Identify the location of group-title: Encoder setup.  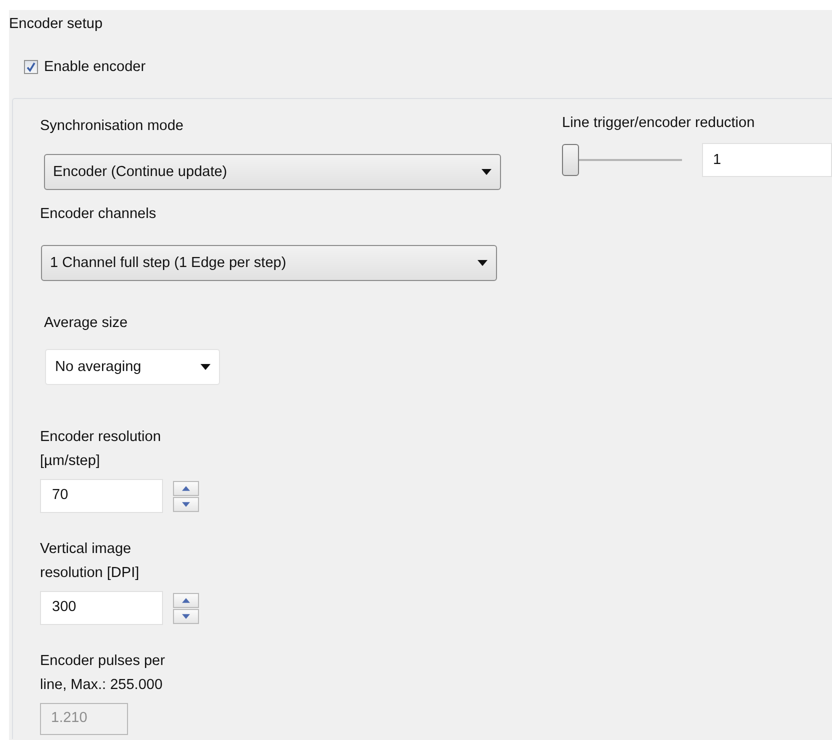
(56, 24).